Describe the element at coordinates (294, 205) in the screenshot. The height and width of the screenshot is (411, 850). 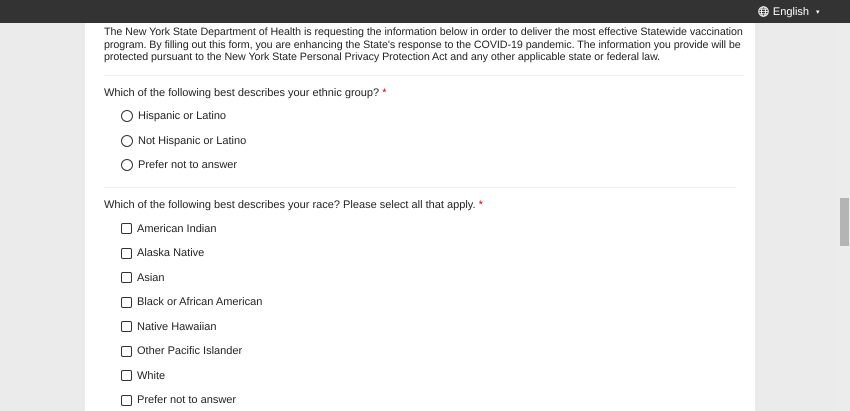
I see `question-label: Which of the following best describes your race? Please select all that apply. *` at that location.